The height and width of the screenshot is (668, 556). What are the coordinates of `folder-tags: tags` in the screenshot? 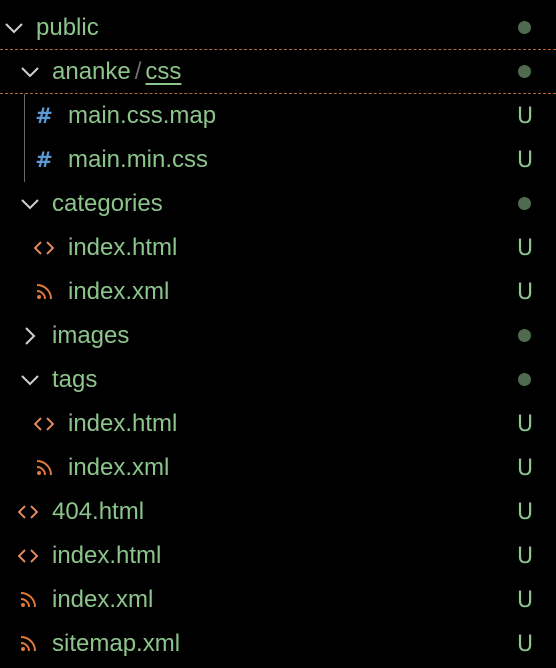 It's located at (278, 380).